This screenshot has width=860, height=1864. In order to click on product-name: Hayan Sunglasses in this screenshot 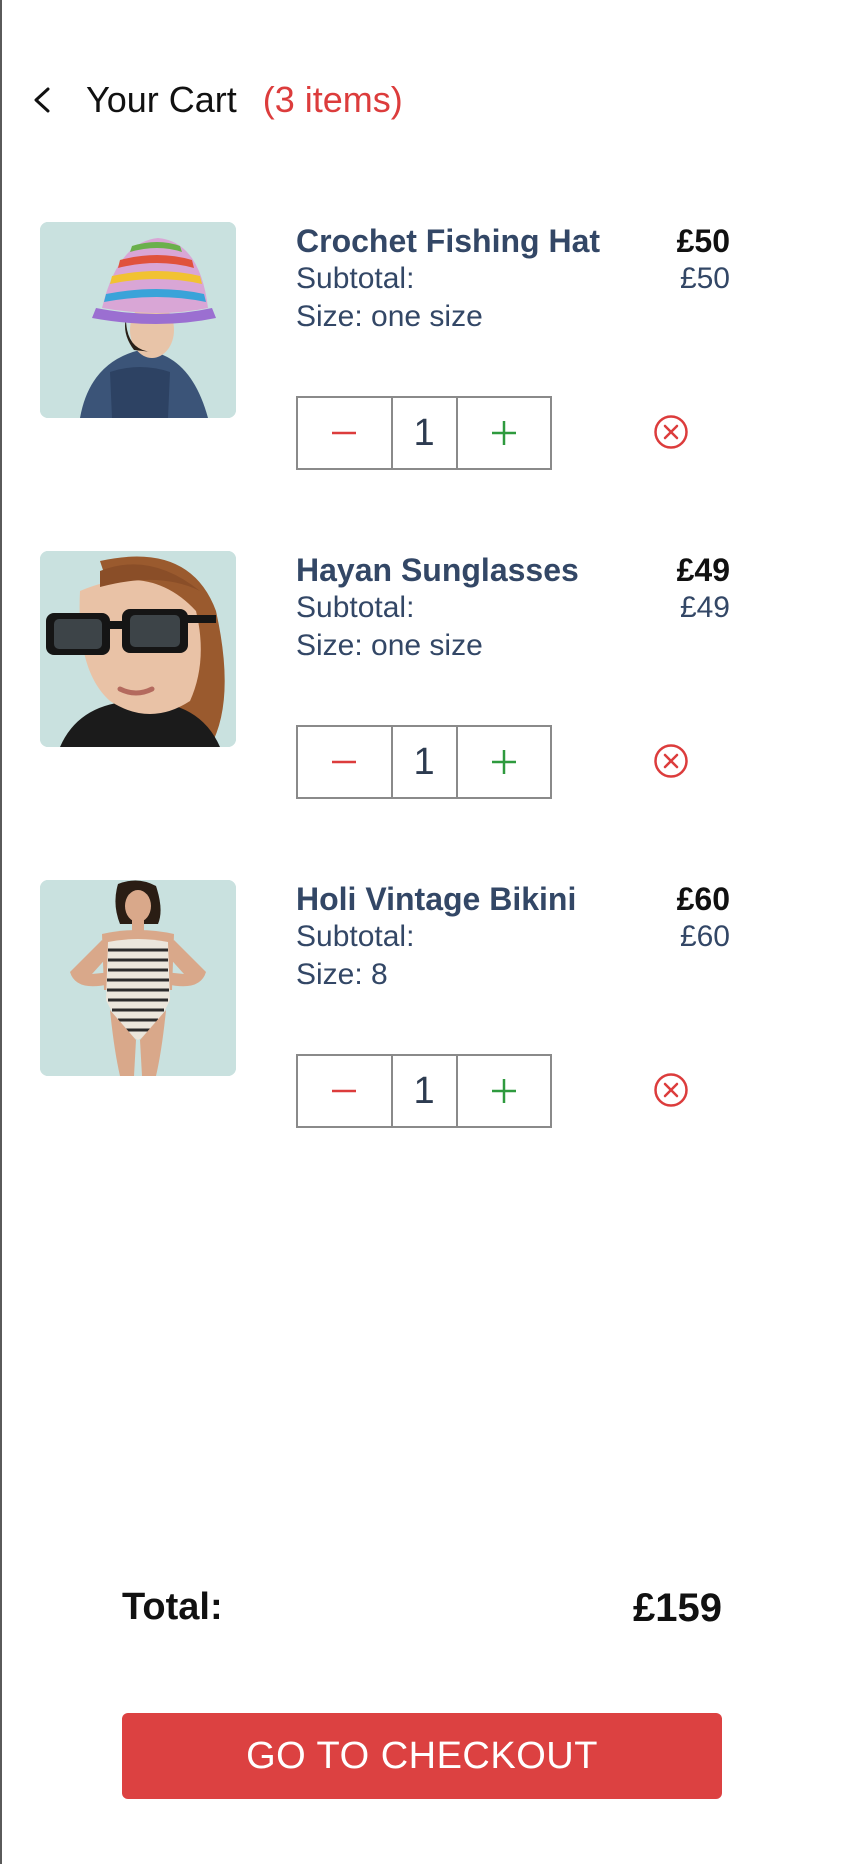, I will do `click(437, 570)`.